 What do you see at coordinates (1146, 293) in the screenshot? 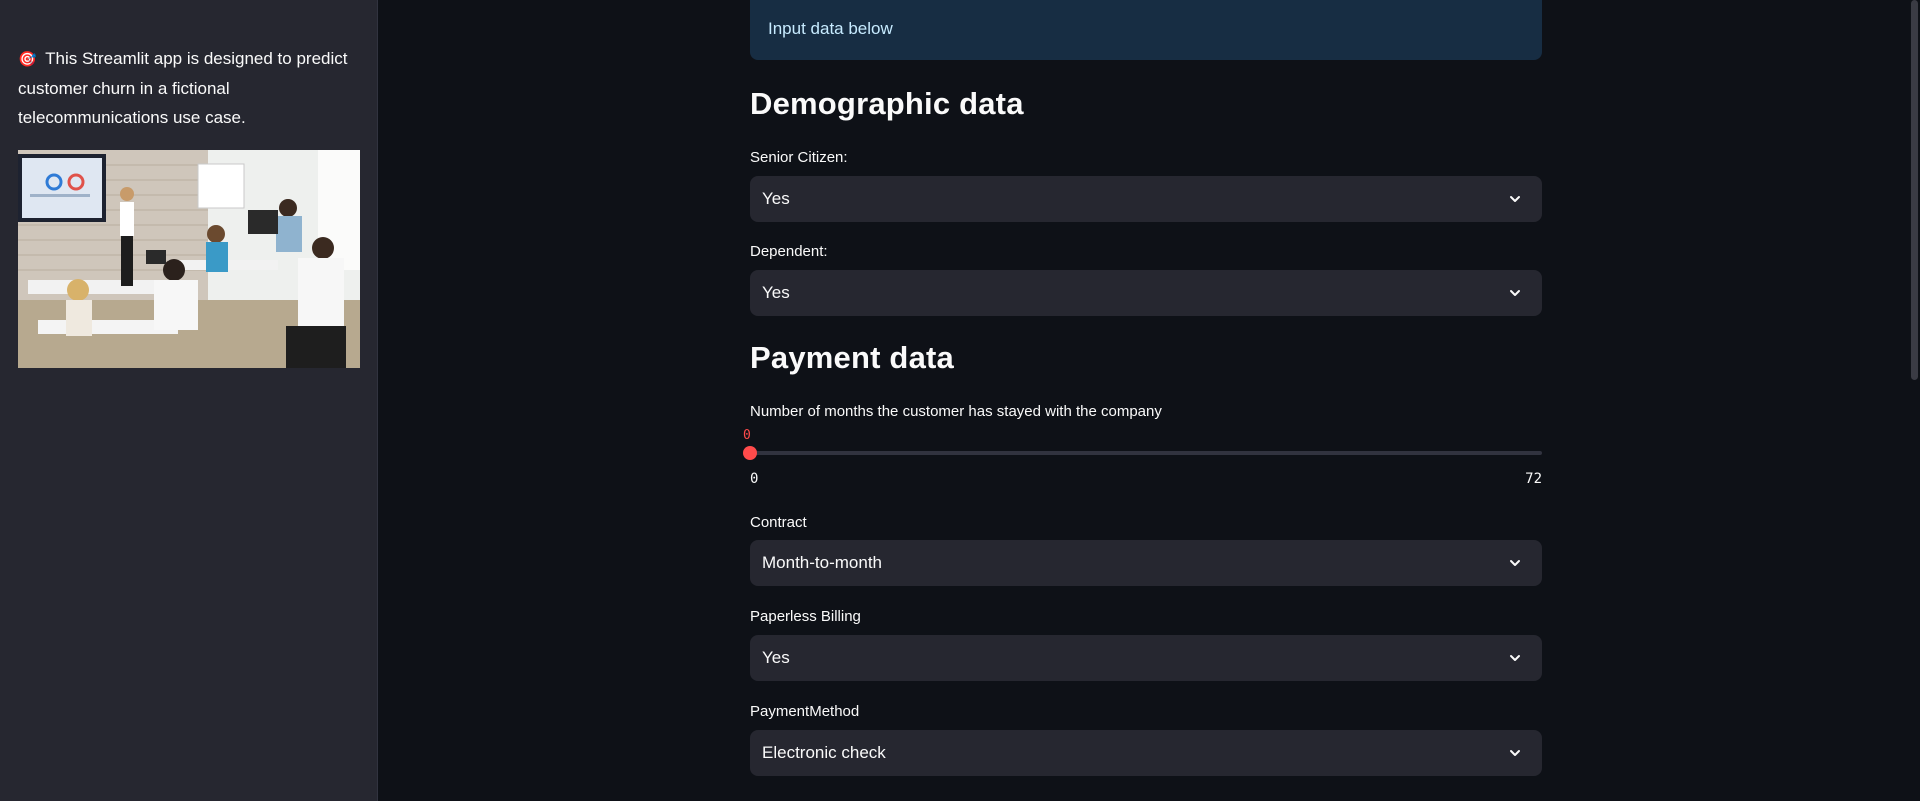
I see `dependent-select: Yes` at bounding box center [1146, 293].